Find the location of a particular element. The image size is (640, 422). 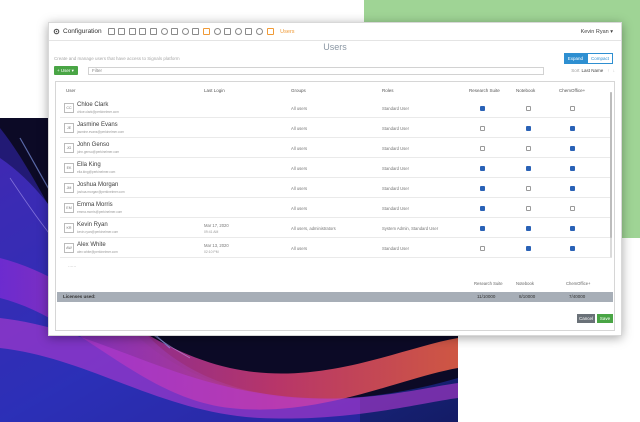

sort-value: Last Name is located at coordinates (592, 70).